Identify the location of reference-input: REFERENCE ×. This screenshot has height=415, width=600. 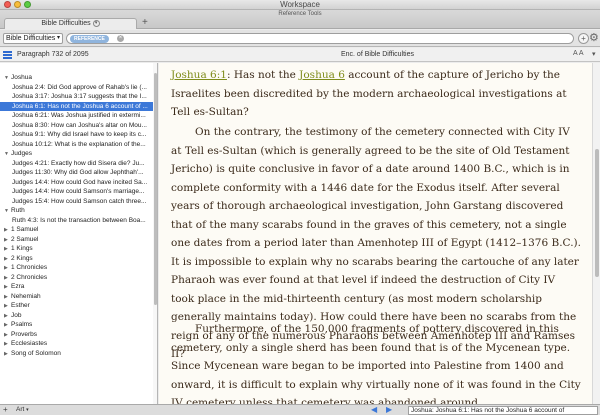
(320, 38).